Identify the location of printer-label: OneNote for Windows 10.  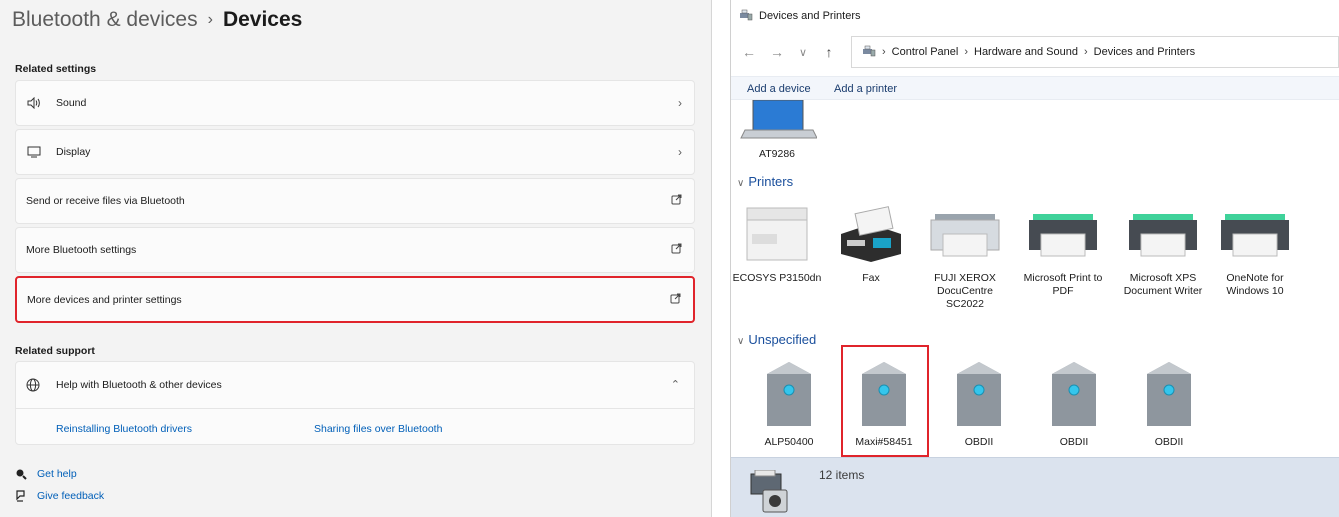
(1255, 284).